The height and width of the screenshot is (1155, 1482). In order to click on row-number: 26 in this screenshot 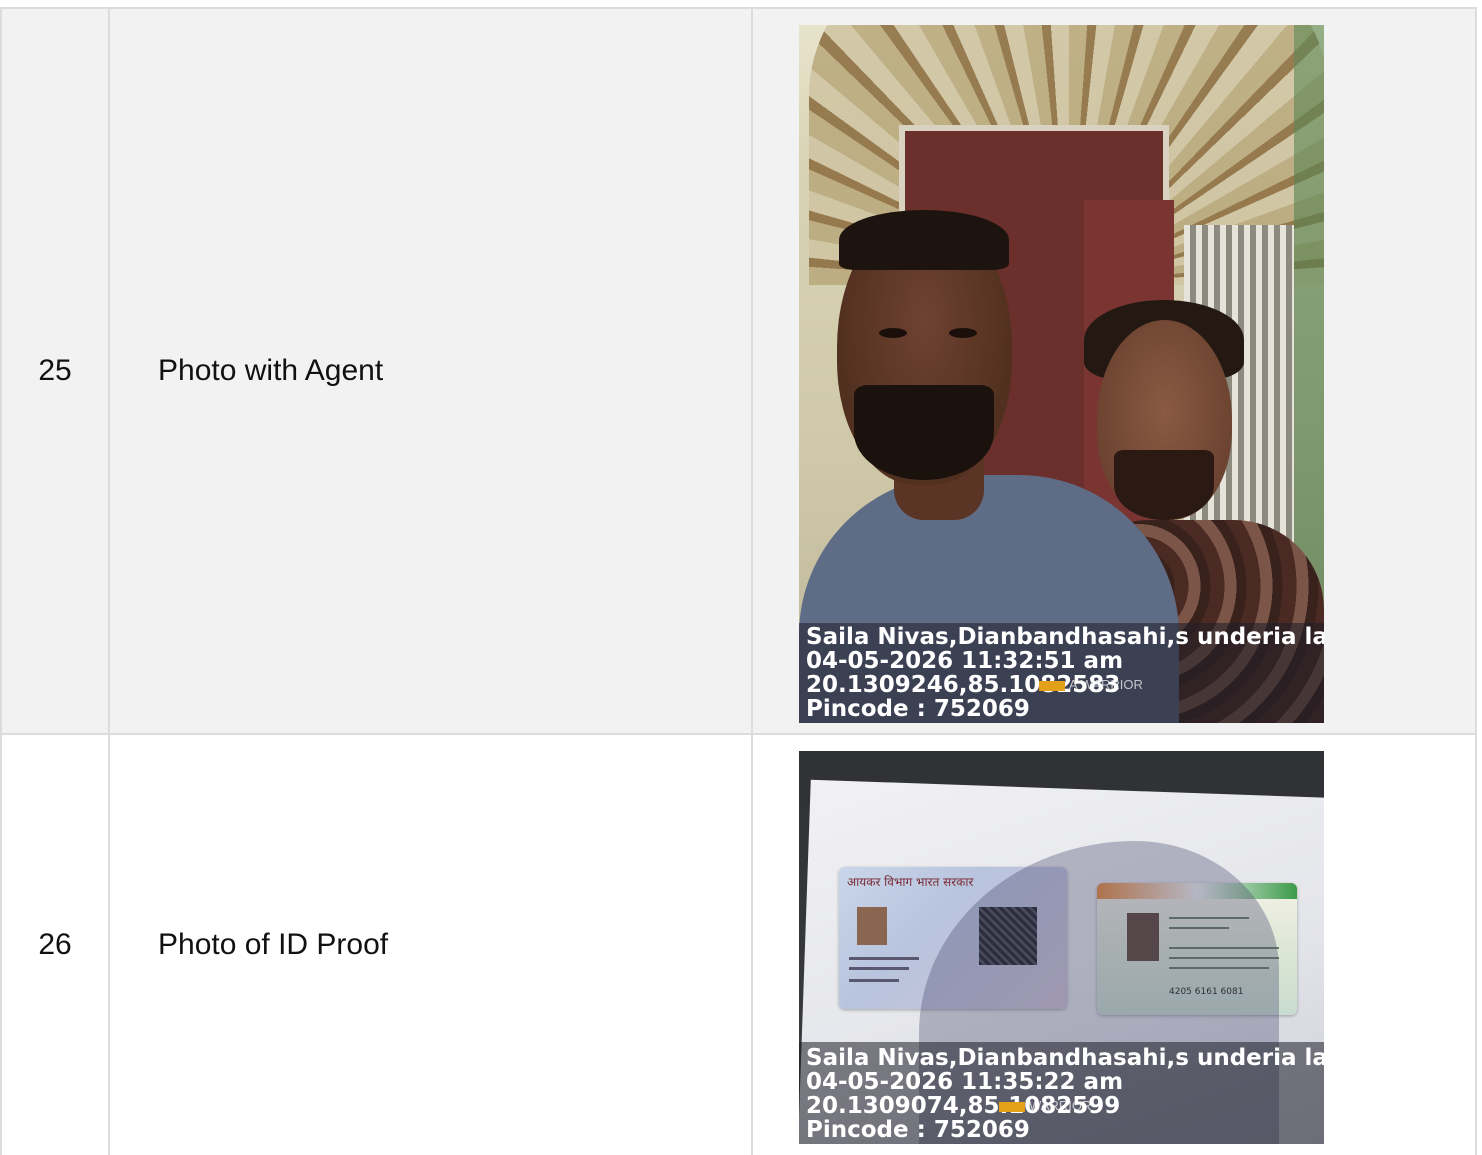, I will do `click(56, 945)`.